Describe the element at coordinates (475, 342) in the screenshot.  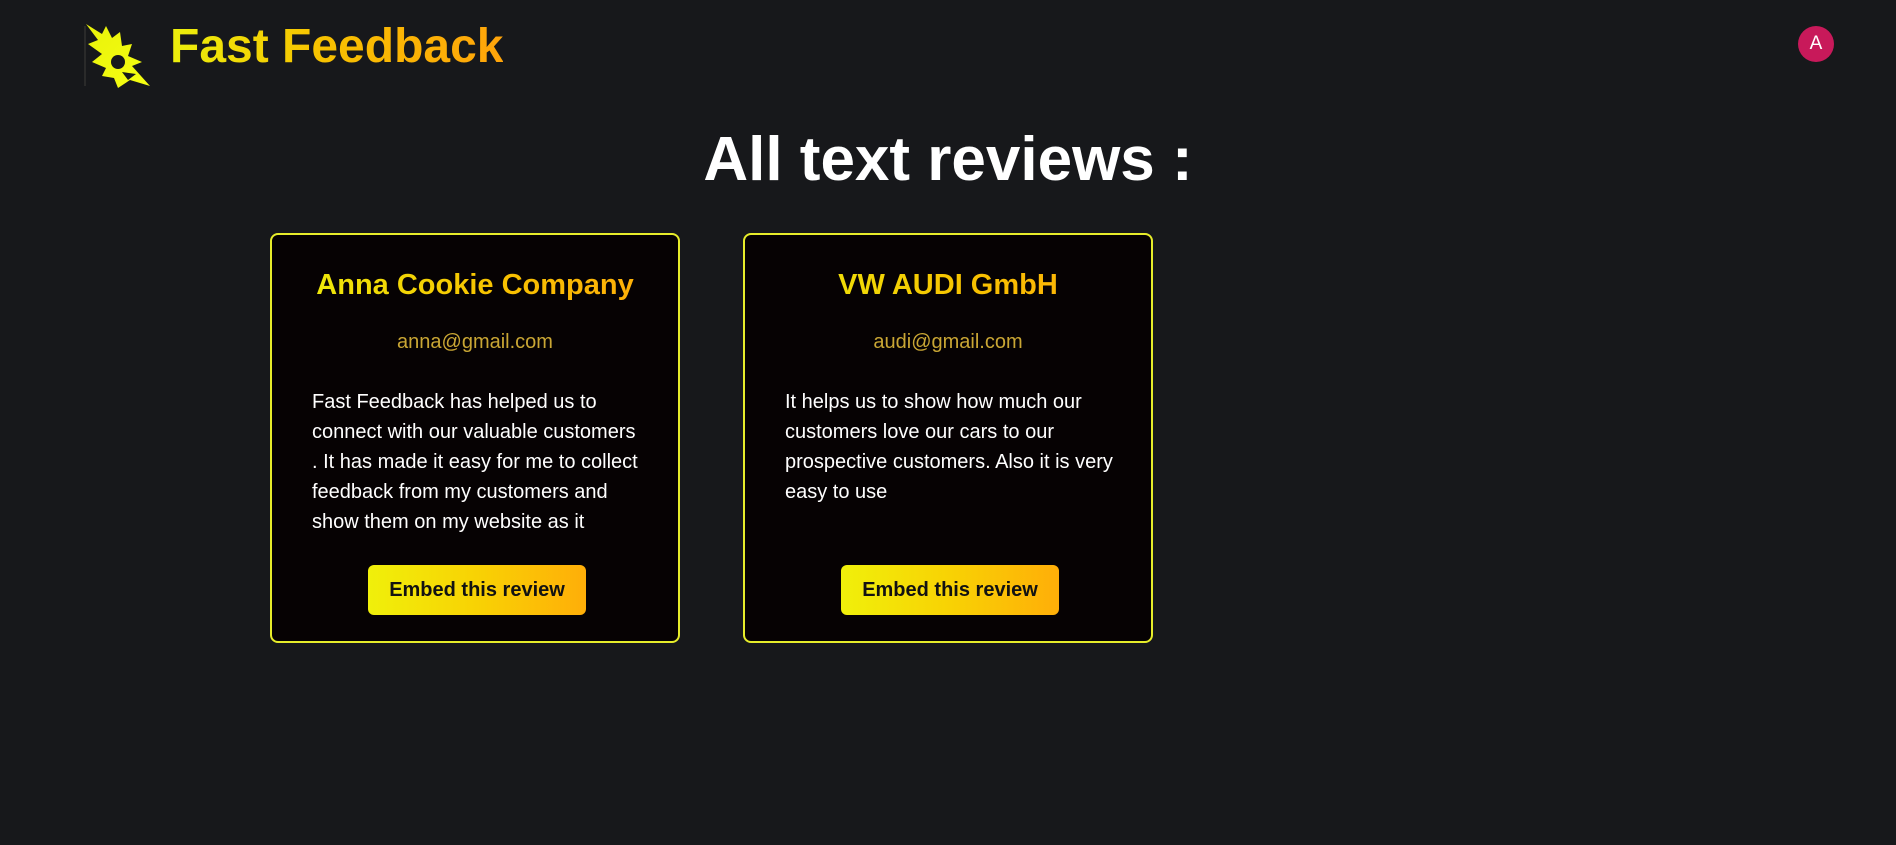
I see `review-email: anna@gmail.com` at that location.